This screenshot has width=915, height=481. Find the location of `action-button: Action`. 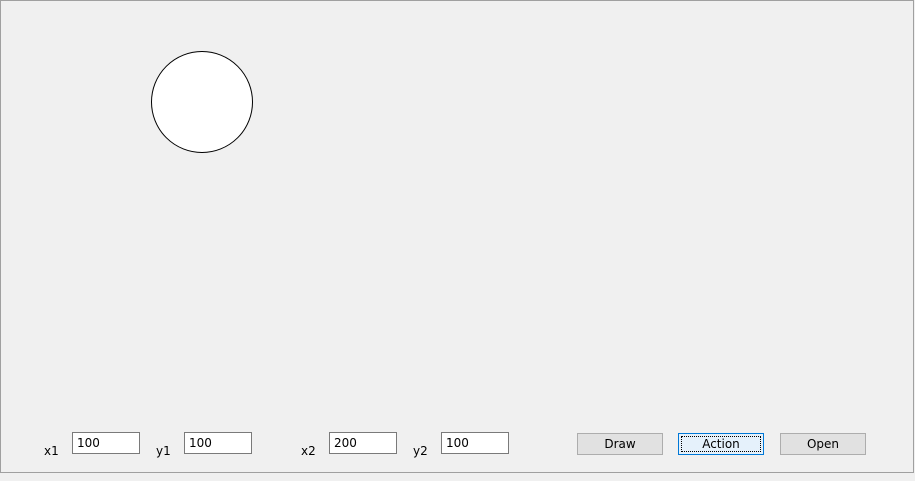

action-button: Action is located at coordinates (721, 444).